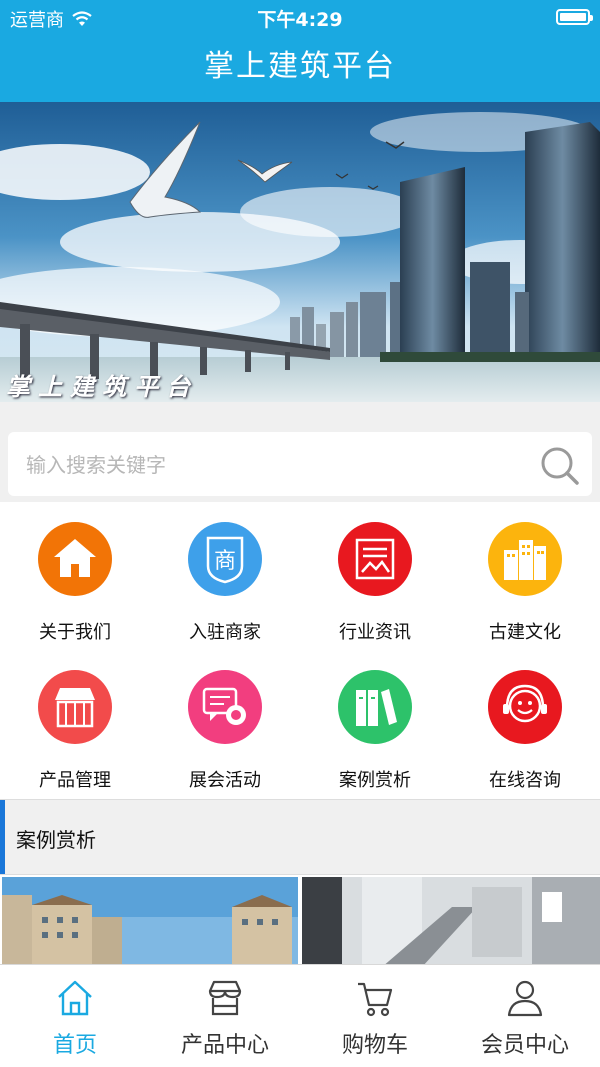 Image resolution: width=600 pixels, height=1067 pixels. Describe the element at coordinates (525, 707) in the screenshot. I see `support-agent-icon` at that location.